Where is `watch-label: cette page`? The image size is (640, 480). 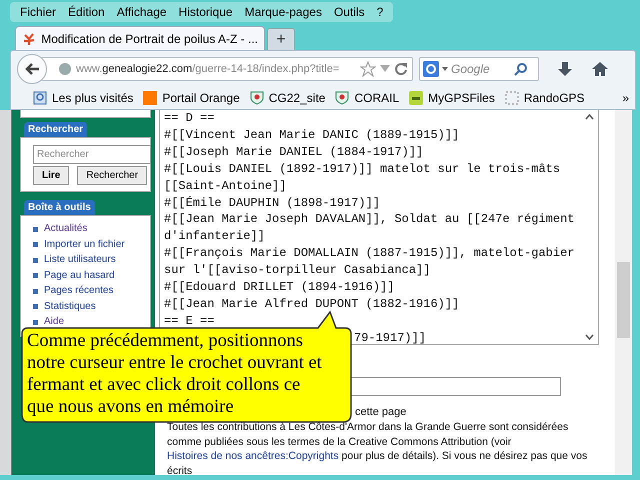 watch-label: cette page is located at coordinates (380, 412).